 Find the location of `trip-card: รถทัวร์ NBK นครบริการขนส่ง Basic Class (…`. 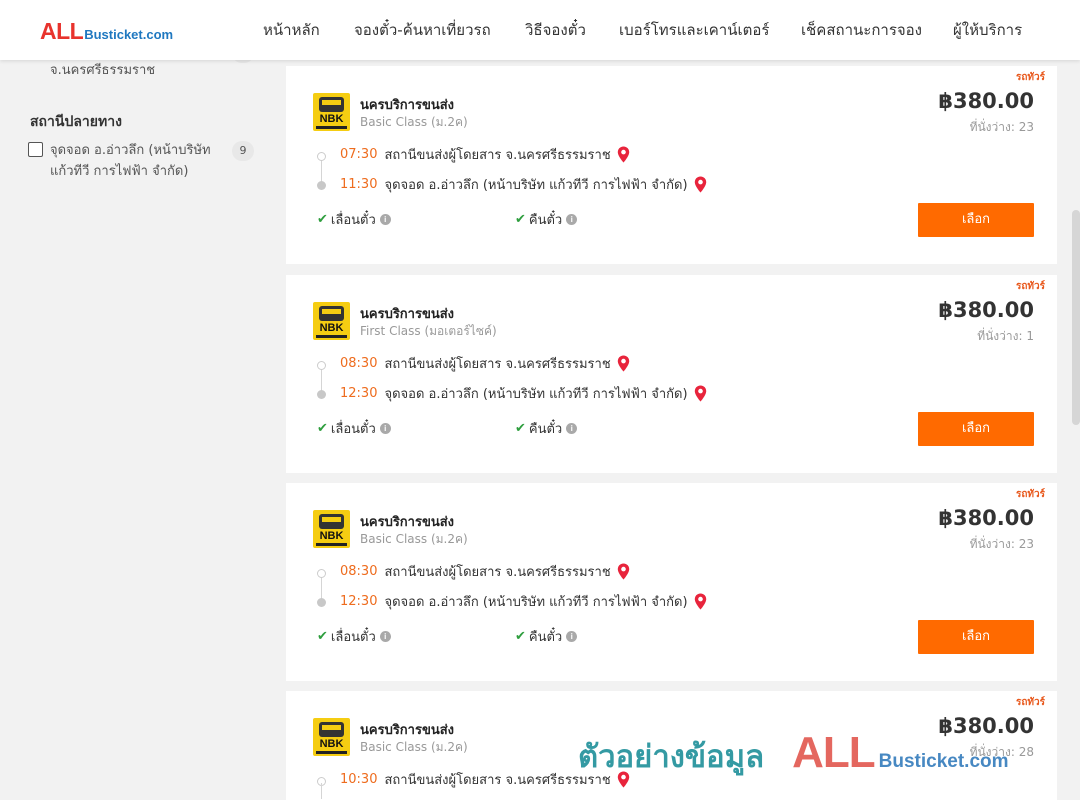

trip-card: รถทัวร์ NBK นครบริการขนส่ง Basic Class (… is located at coordinates (671, 745).